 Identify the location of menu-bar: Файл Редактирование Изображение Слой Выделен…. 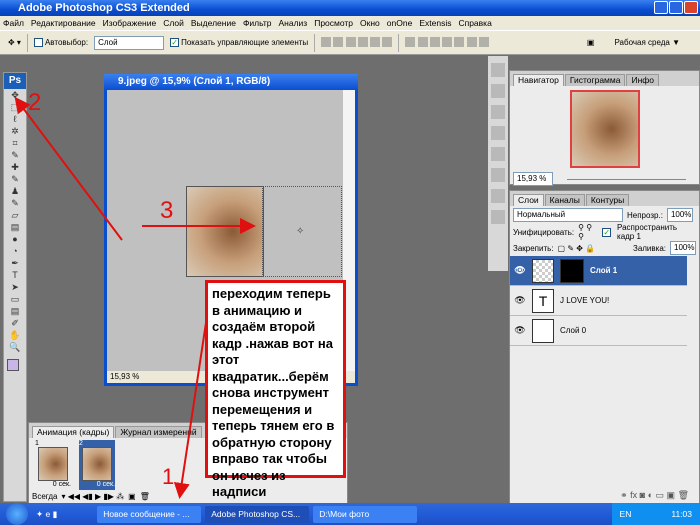
(350, 23).